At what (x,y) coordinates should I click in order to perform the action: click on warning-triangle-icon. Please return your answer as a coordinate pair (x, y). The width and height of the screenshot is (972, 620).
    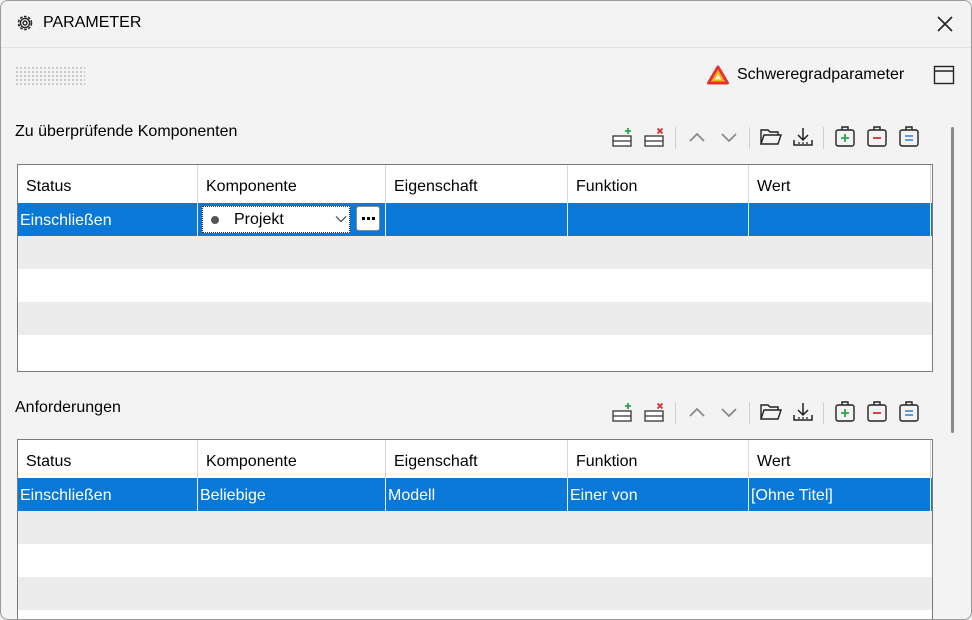
    Looking at the image, I should click on (718, 75).